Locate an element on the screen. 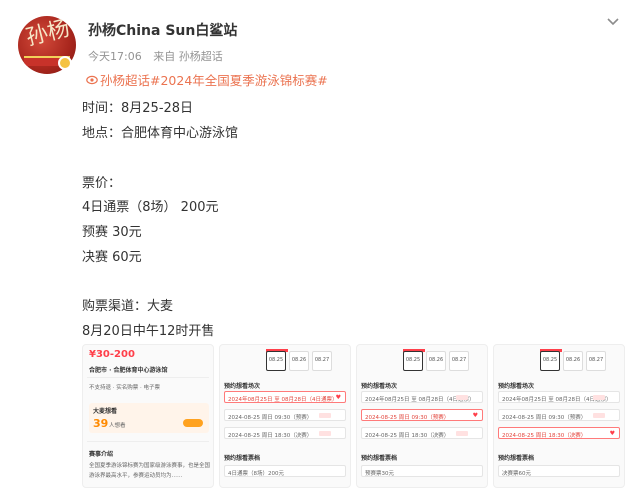 Image resolution: width=635 pixels, height=488 pixels. ticket-row: 4日通票（8场）200元 is located at coordinates (285, 471).